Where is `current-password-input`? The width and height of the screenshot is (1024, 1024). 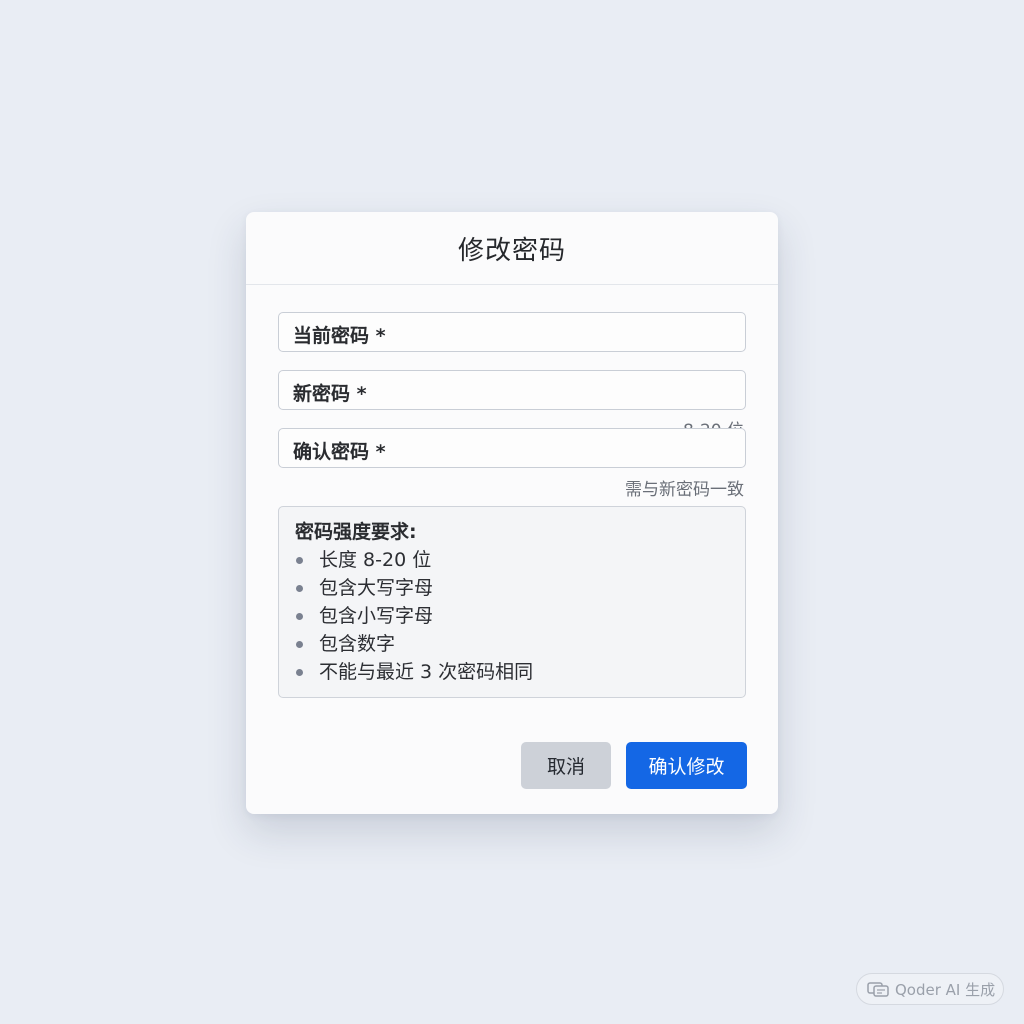 current-password-input is located at coordinates (577, 333).